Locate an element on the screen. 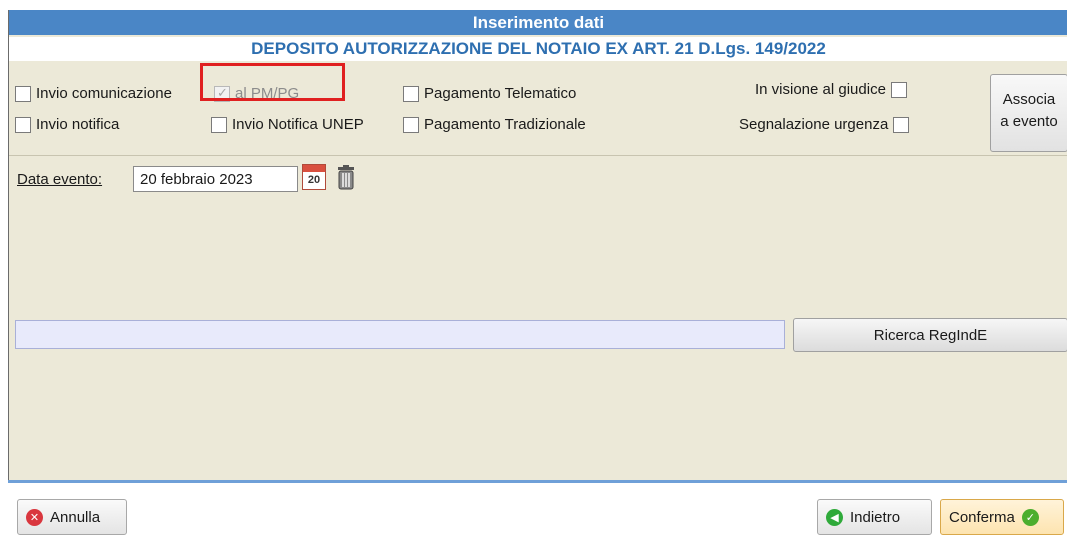 Image resolution: width=1067 pixels, height=538 pixels. al-pm-pg-option: al PM/PG is located at coordinates (256, 93).